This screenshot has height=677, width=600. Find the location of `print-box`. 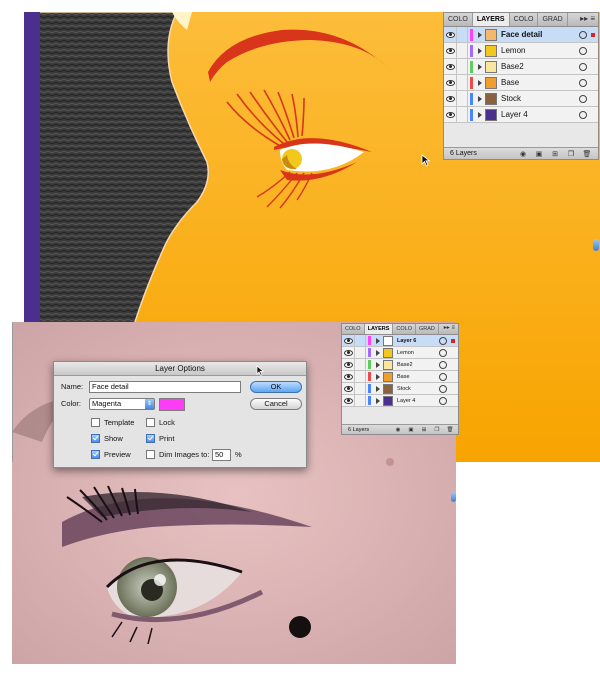

print-box is located at coordinates (150, 438).